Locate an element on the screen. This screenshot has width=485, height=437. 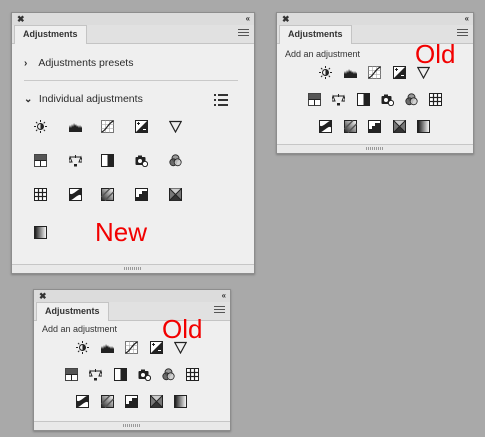
individual-adjustments-row: ⌄ Individual adjustments is located at coordinates (133, 99).